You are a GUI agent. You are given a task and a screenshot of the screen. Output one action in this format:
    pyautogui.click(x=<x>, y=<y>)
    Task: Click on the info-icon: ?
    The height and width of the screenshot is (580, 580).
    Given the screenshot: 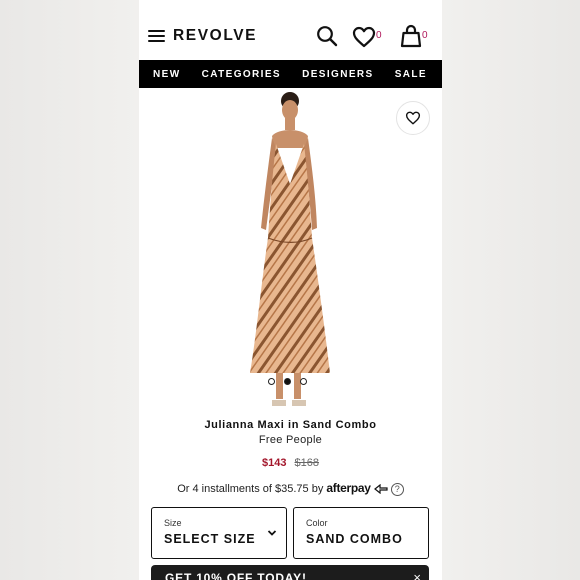 What is the action you would take?
    pyautogui.click(x=397, y=489)
    